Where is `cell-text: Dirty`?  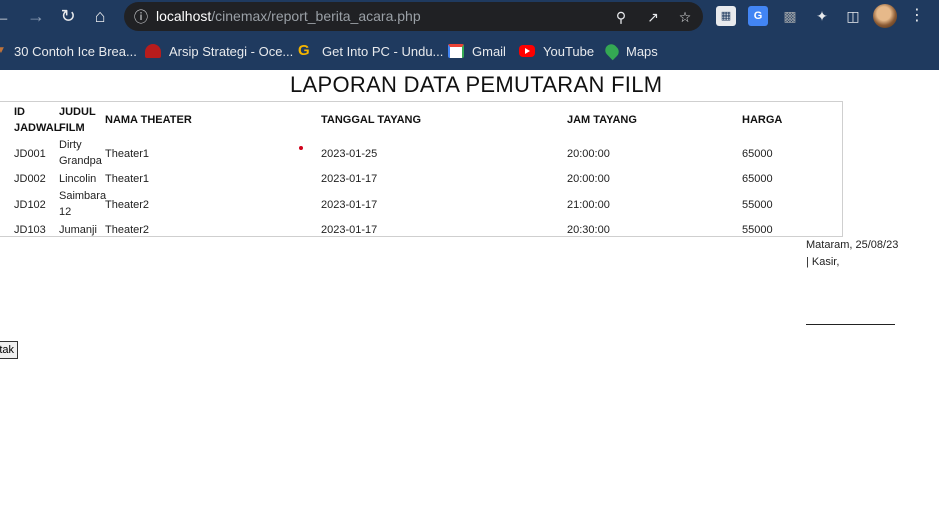 cell-text: Dirty is located at coordinates (70, 145).